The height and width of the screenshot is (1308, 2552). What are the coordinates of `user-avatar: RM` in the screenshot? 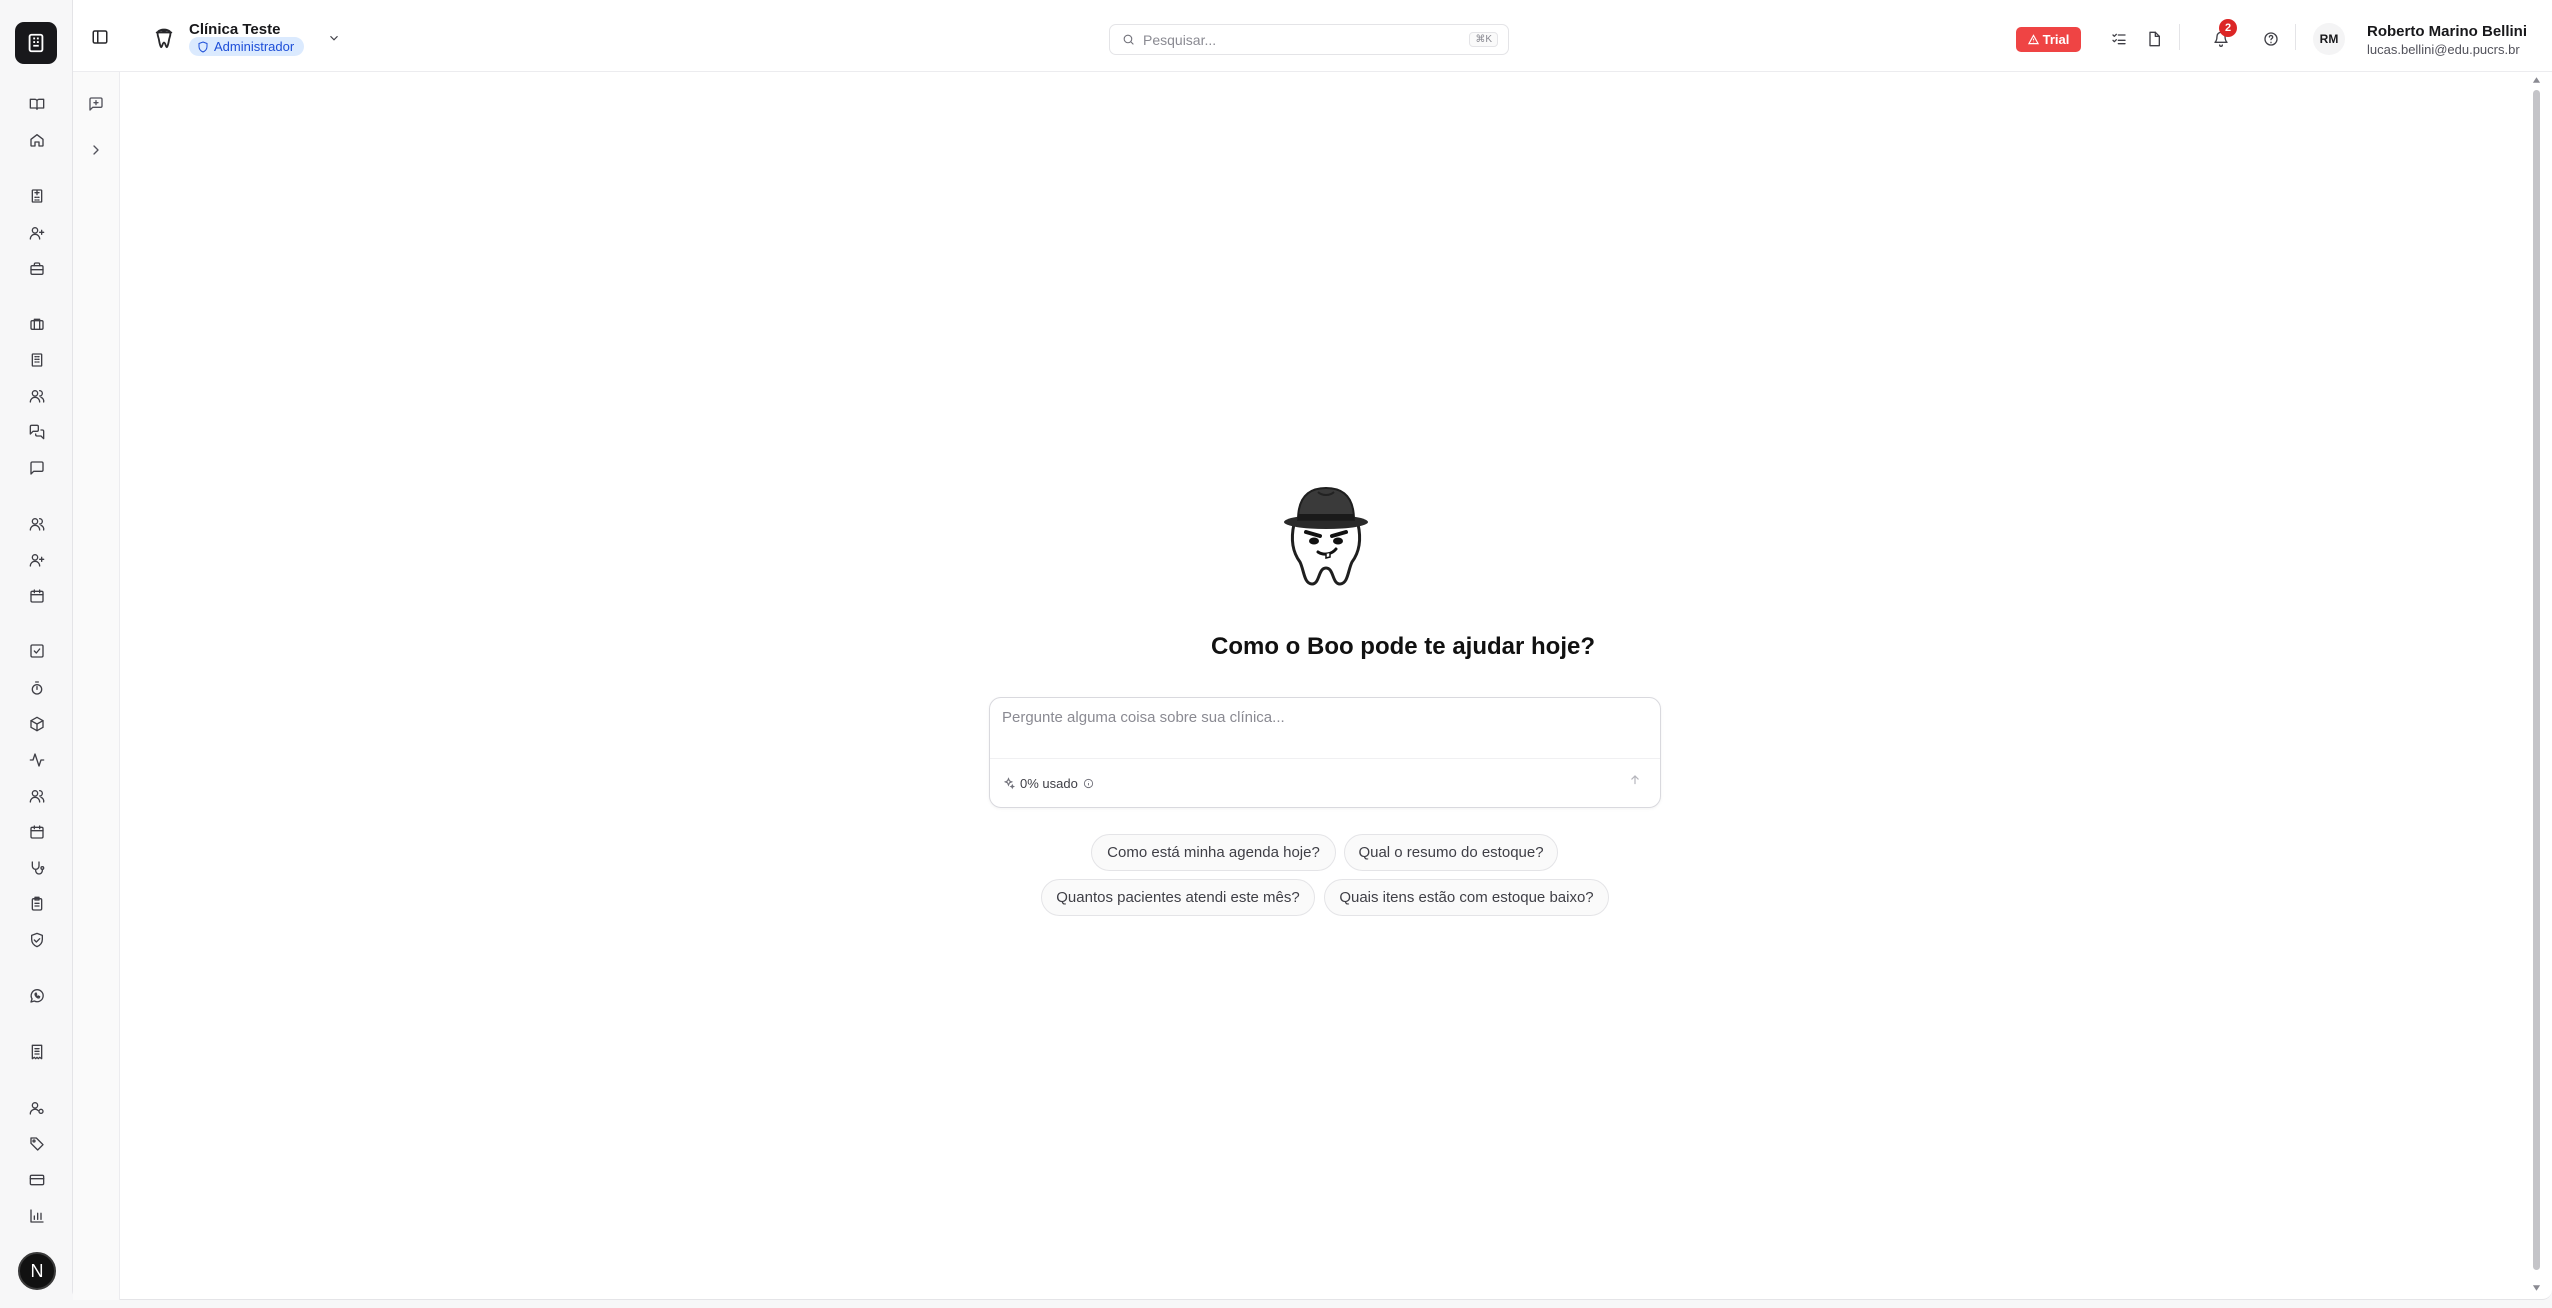 It's located at (2329, 39).